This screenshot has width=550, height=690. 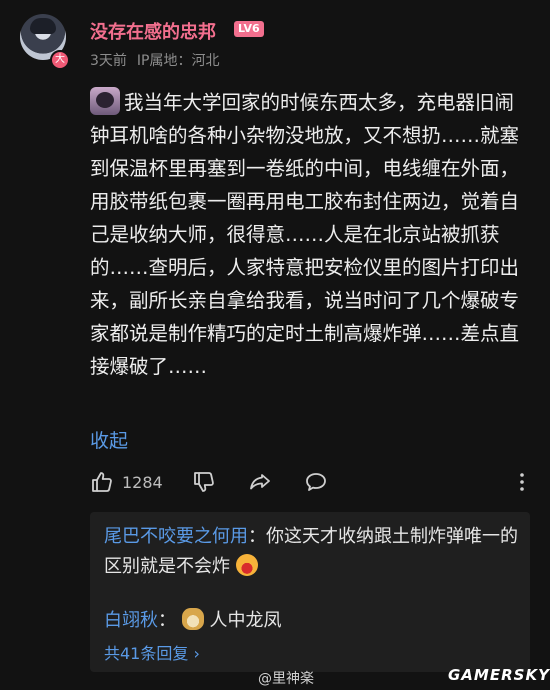 What do you see at coordinates (246, 565) in the screenshot?
I see `laughing-emoji-icon` at bounding box center [246, 565].